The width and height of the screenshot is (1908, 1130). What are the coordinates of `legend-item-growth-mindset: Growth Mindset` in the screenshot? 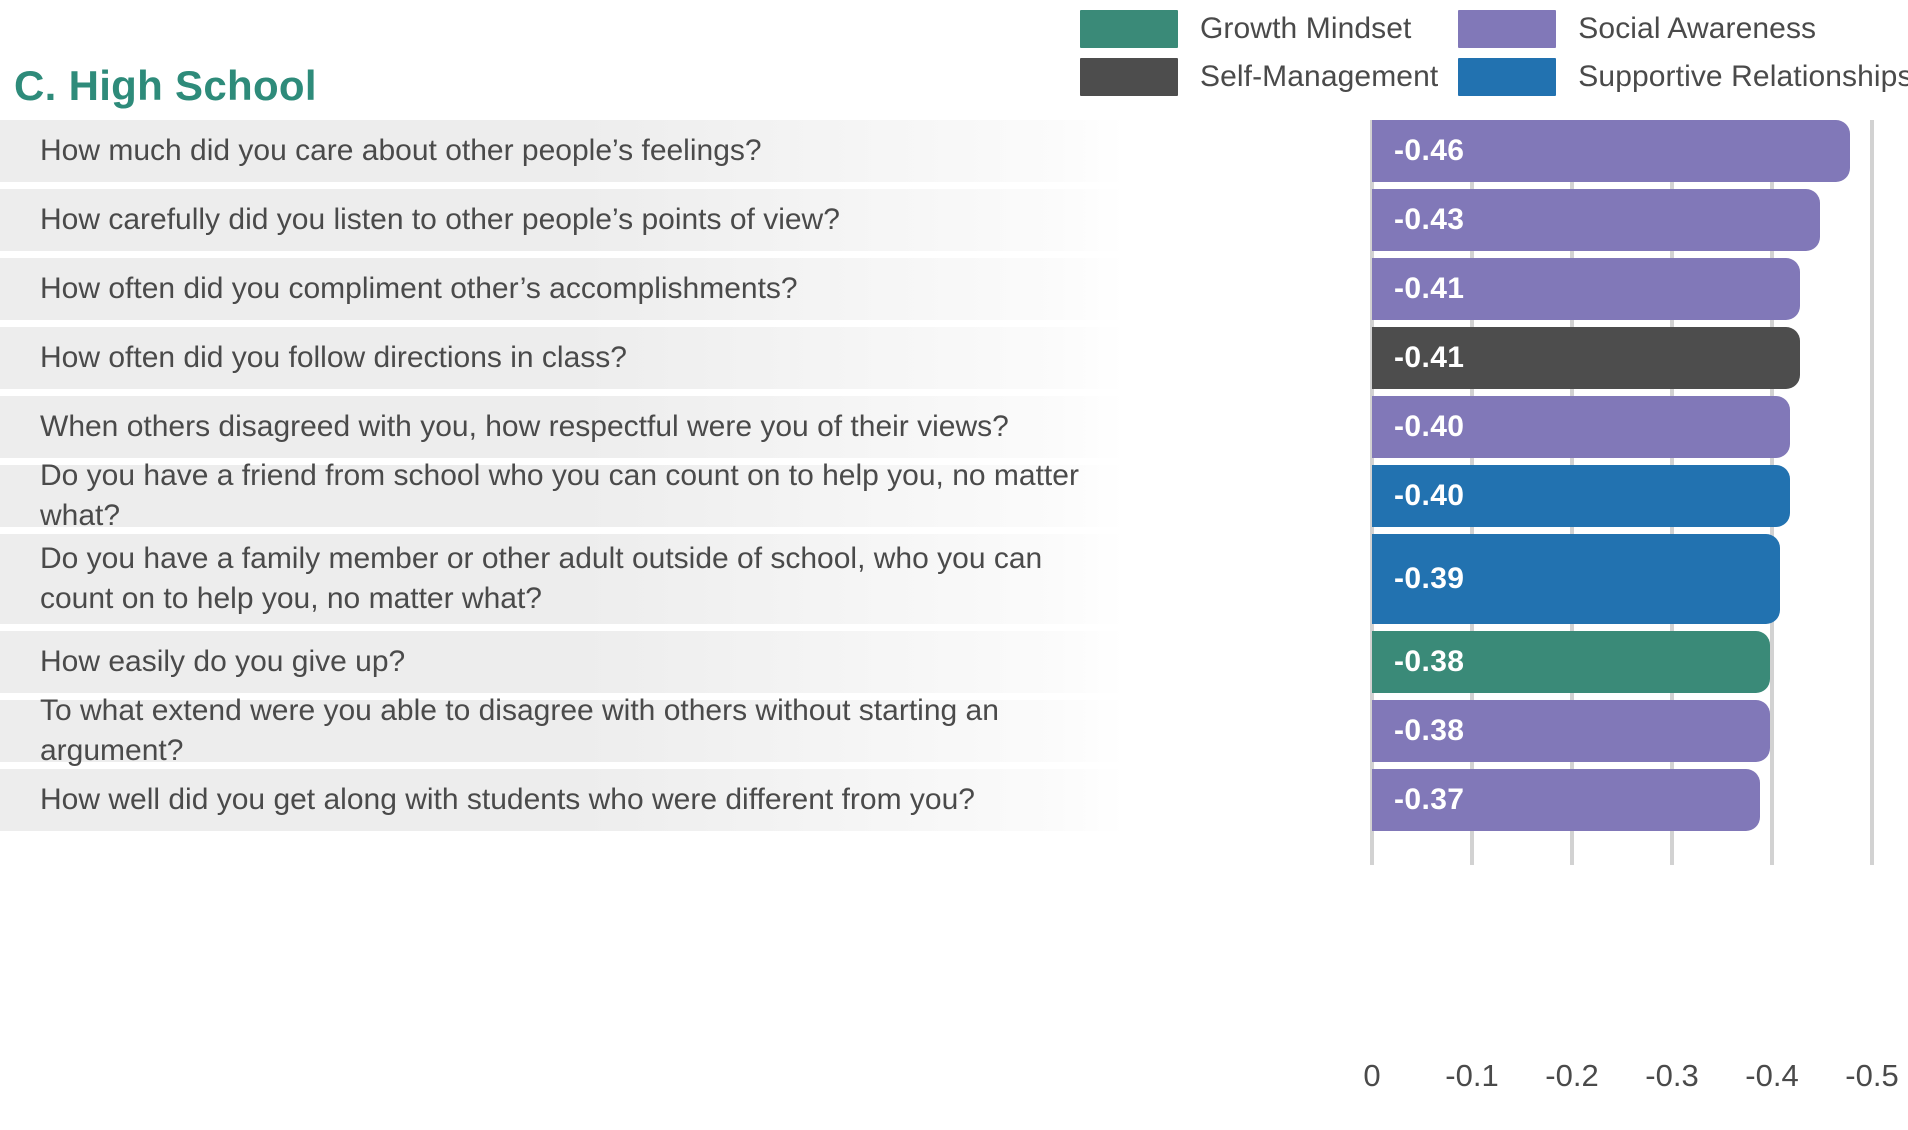 It's located at (1259, 29).